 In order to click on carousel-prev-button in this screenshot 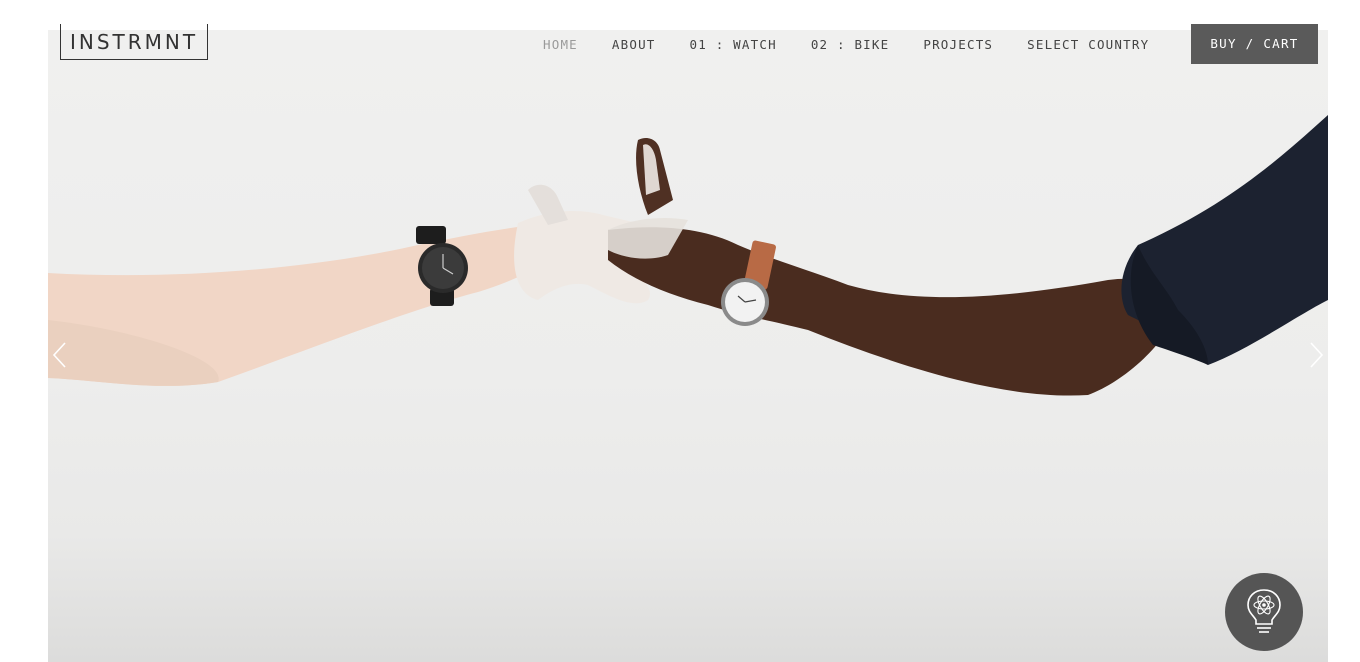, I will do `click(60, 355)`.